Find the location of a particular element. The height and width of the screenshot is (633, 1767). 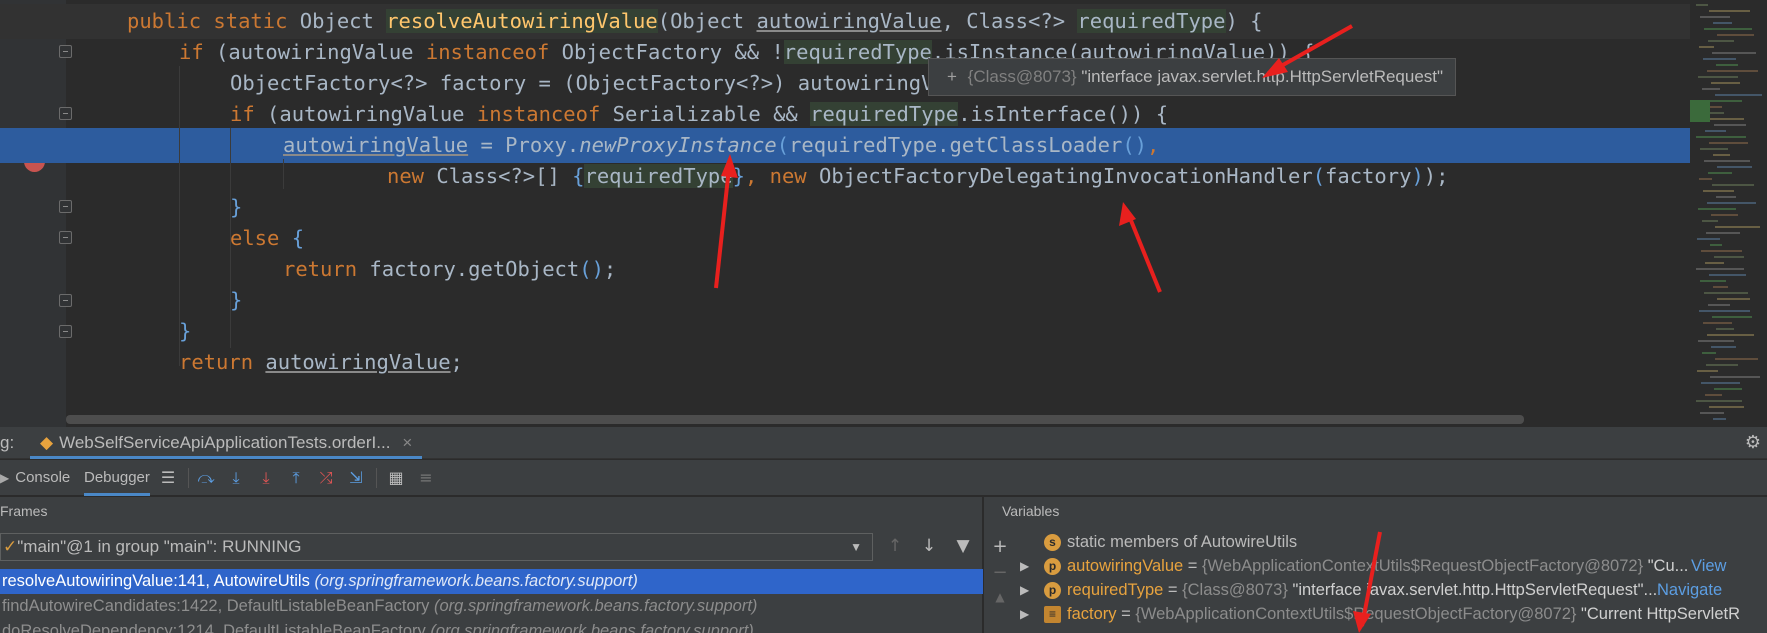

step-over-icon: ⤼ is located at coordinates (206, 478).